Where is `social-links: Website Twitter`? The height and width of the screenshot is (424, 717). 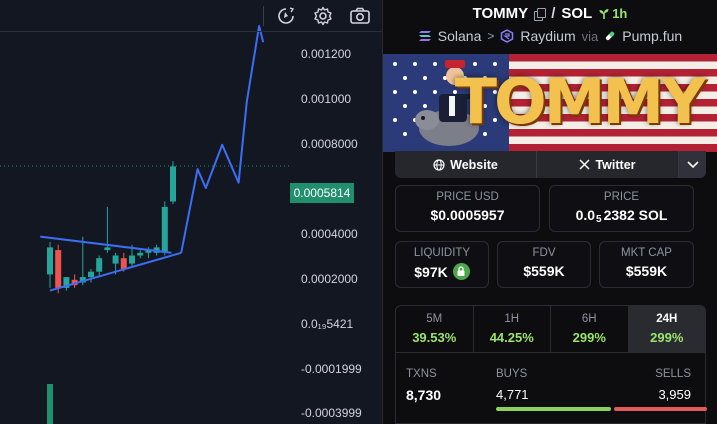 social-links: Website Twitter is located at coordinates (550, 164).